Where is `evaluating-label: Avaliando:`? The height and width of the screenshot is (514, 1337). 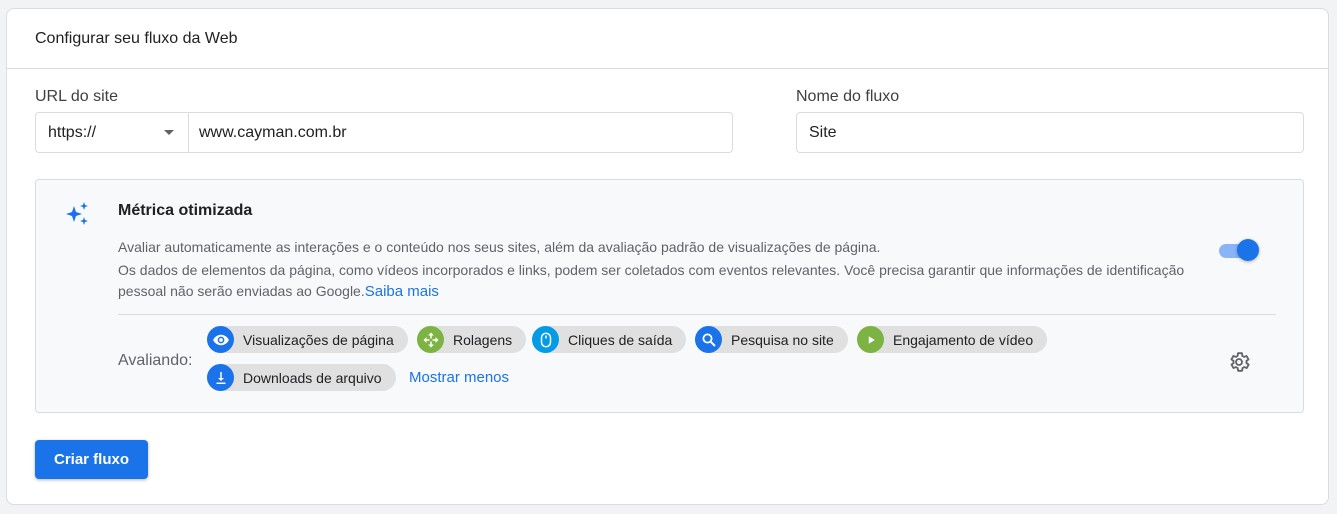
evaluating-label: Avaliando: is located at coordinates (155, 360).